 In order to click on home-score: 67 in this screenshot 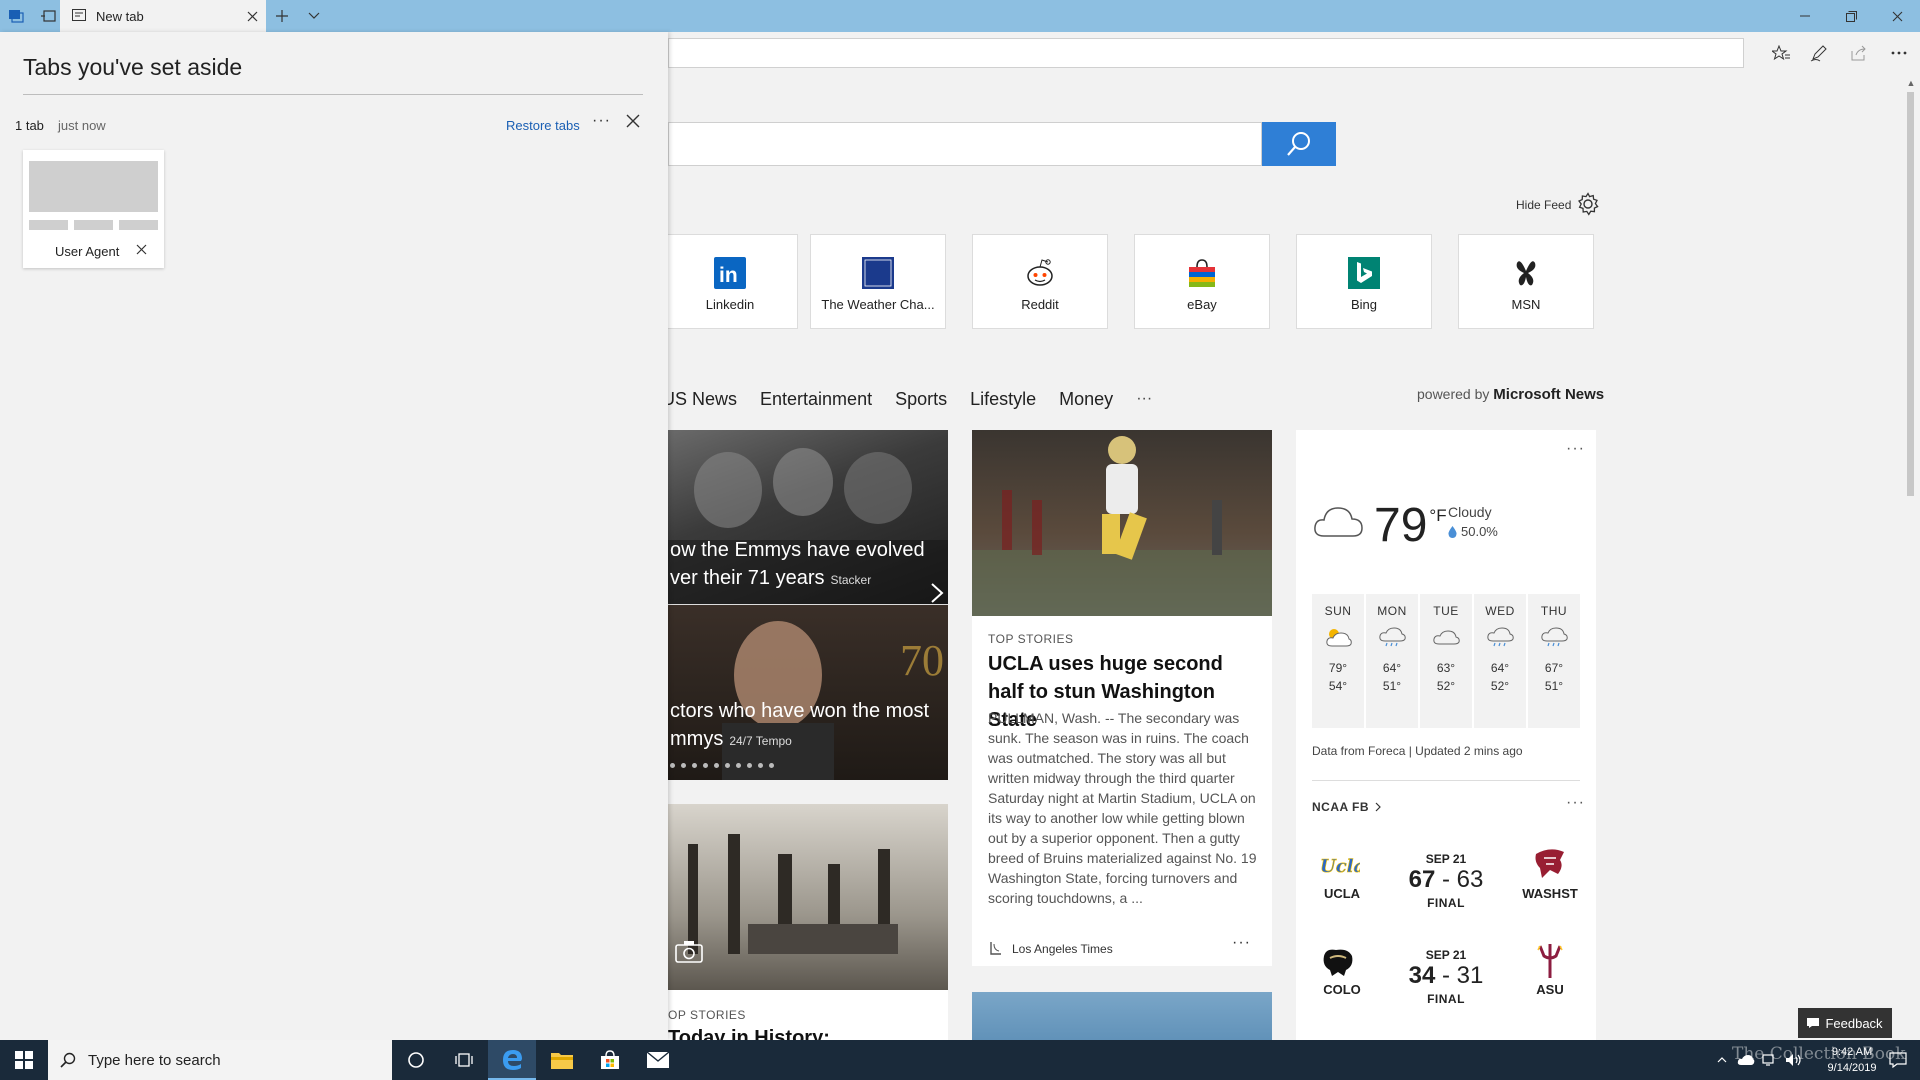, I will do `click(1422, 879)`.